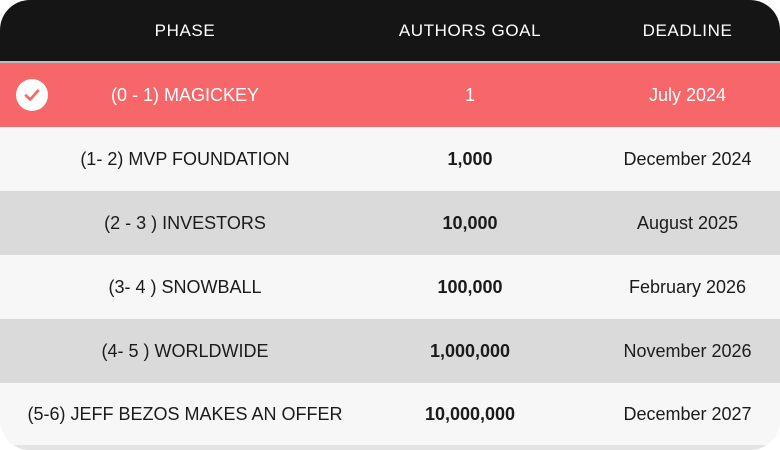 Image resolution: width=780 pixels, height=450 pixels. What do you see at coordinates (470, 413) in the screenshot?
I see `goal-cell: 10,000,000` at bounding box center [470, 413].